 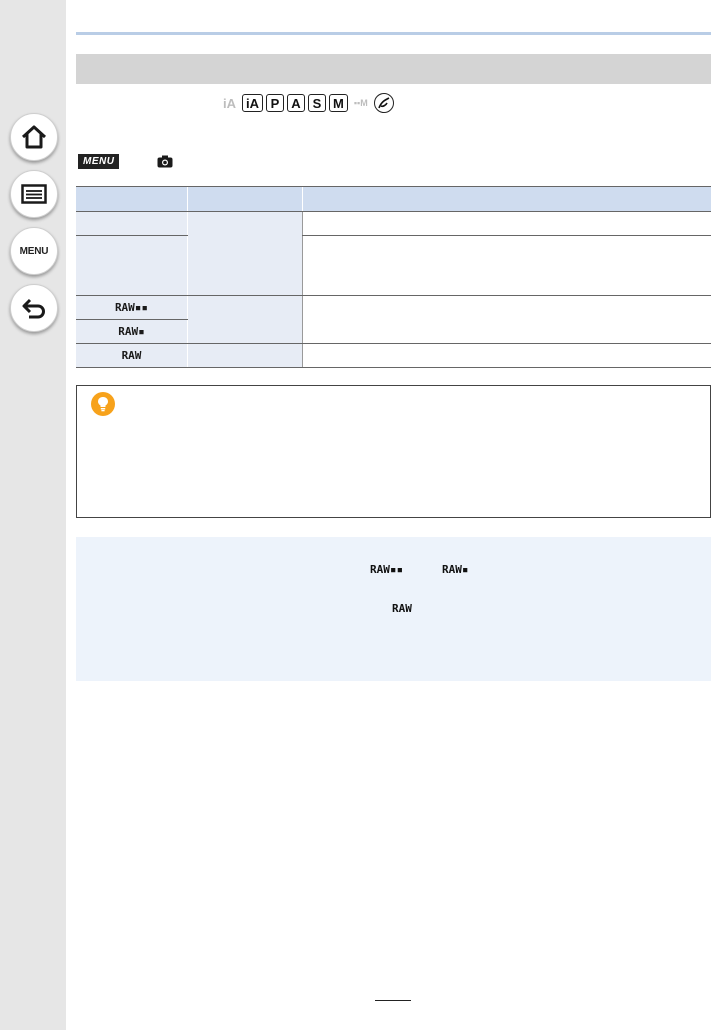 What do you see at coordinates (125, 161) in the screenshot?
I see `menu-path: MENU` at bounding box center [125, 161].